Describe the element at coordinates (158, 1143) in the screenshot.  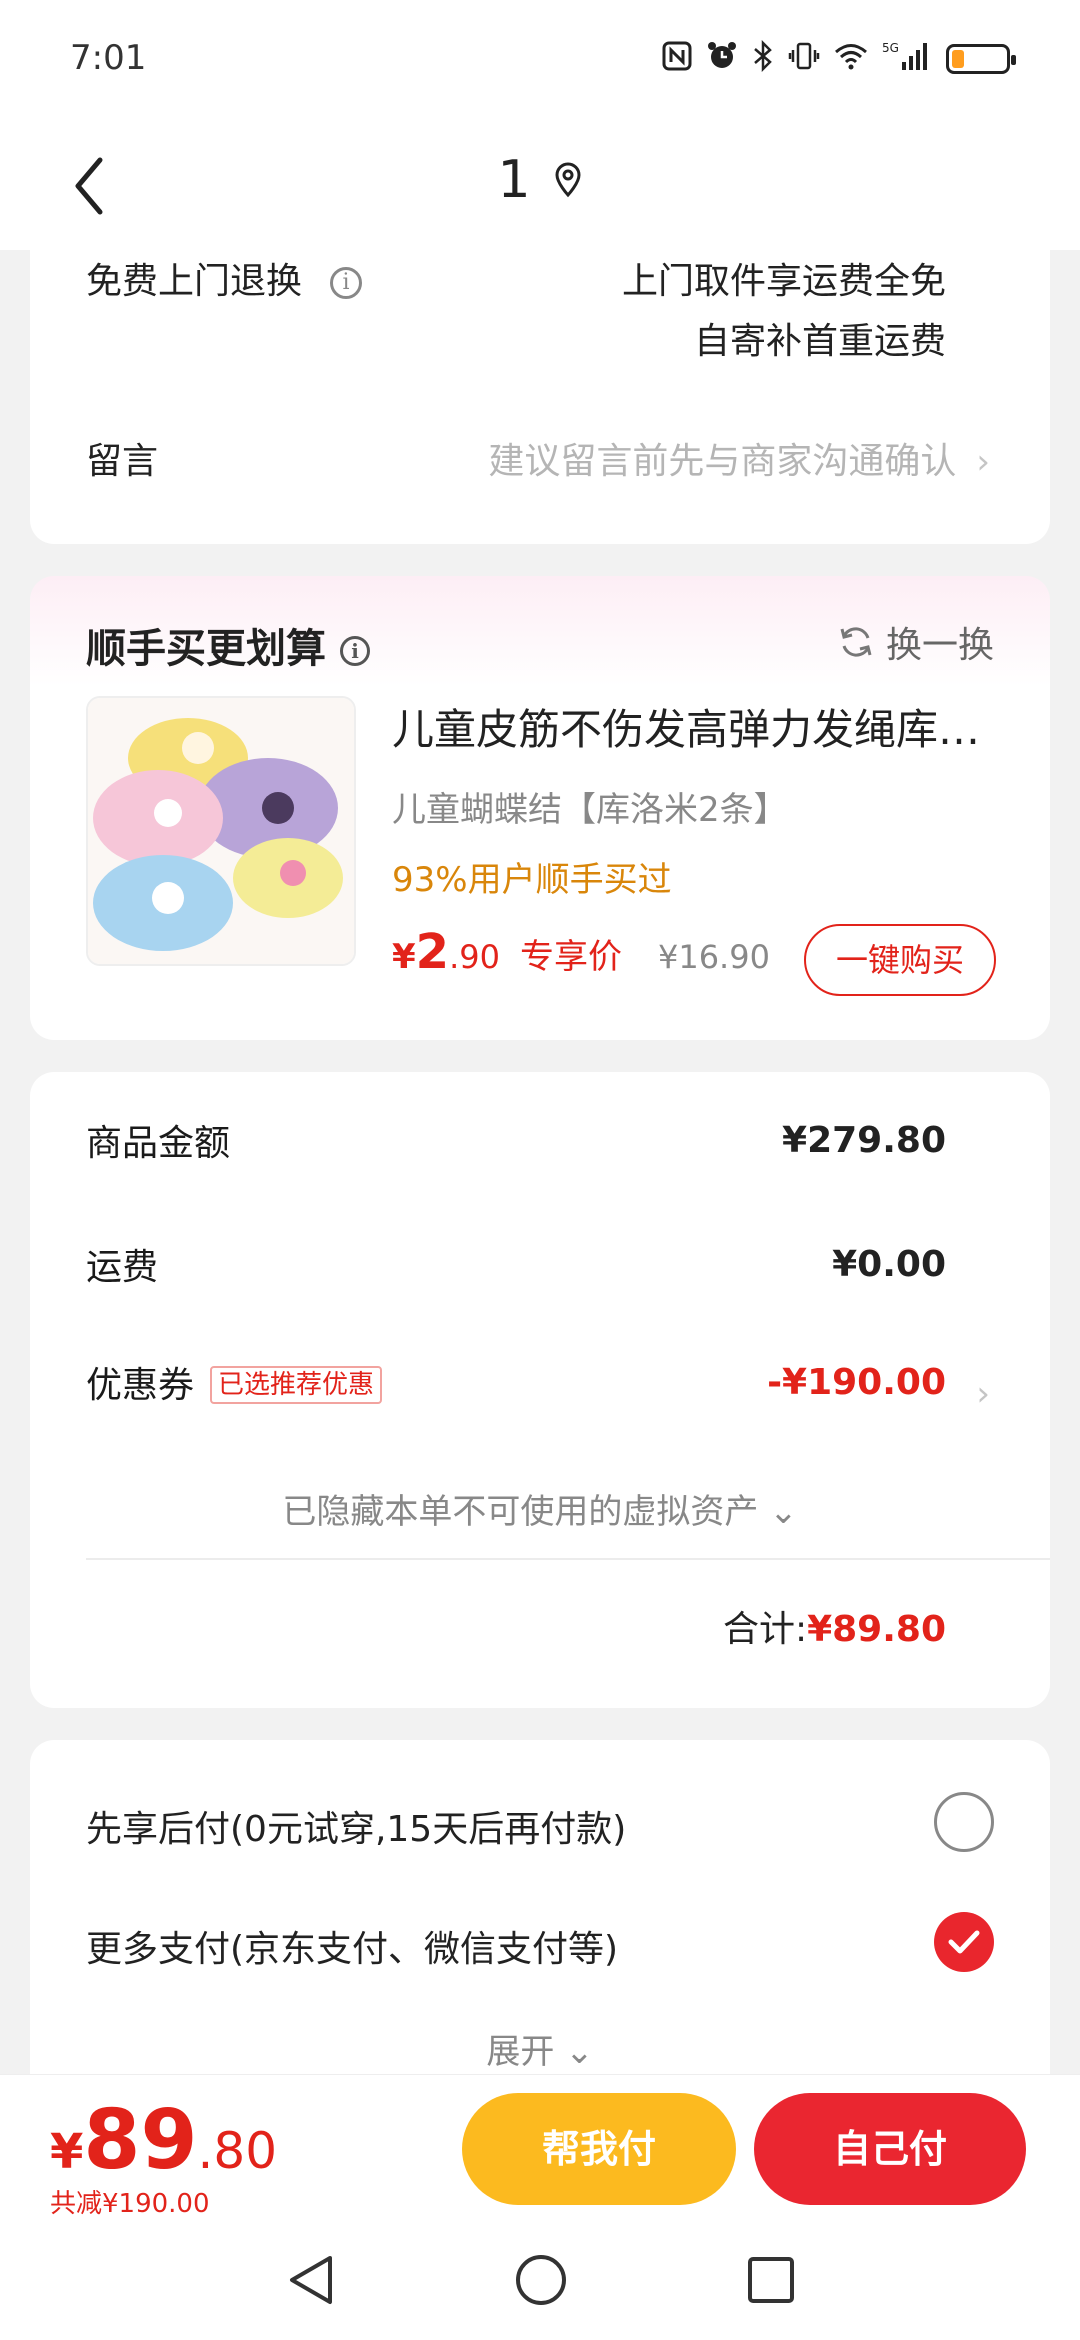
I see `goods-label: 商品金额` at that location.